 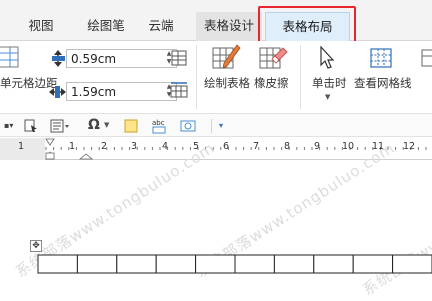 What do you see at coordinates (227, 83) in the screenshot?
I see `draw-table-label: 绘制表格` at bounding box center [227, 83].